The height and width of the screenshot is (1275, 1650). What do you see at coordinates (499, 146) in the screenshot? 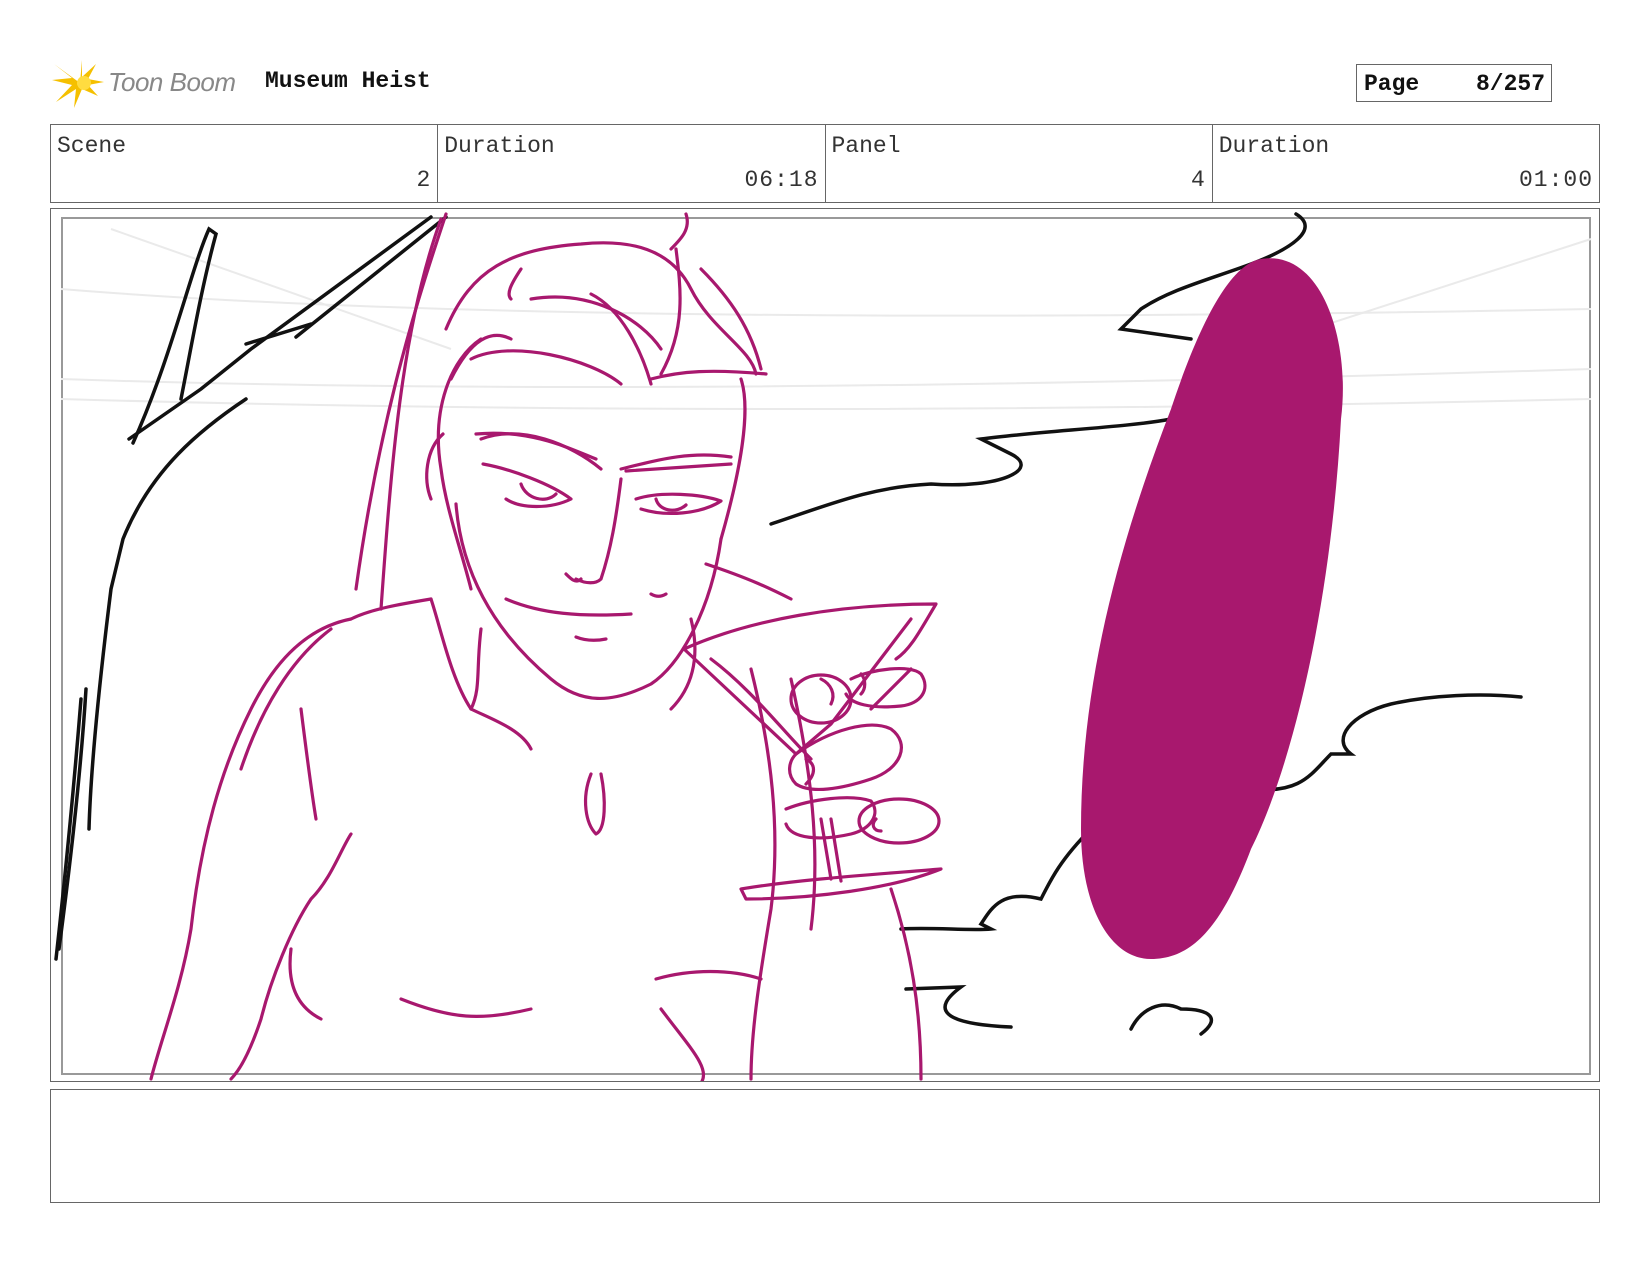
I see `scene-duration-label: Duration` at bounding box center [499, 146].